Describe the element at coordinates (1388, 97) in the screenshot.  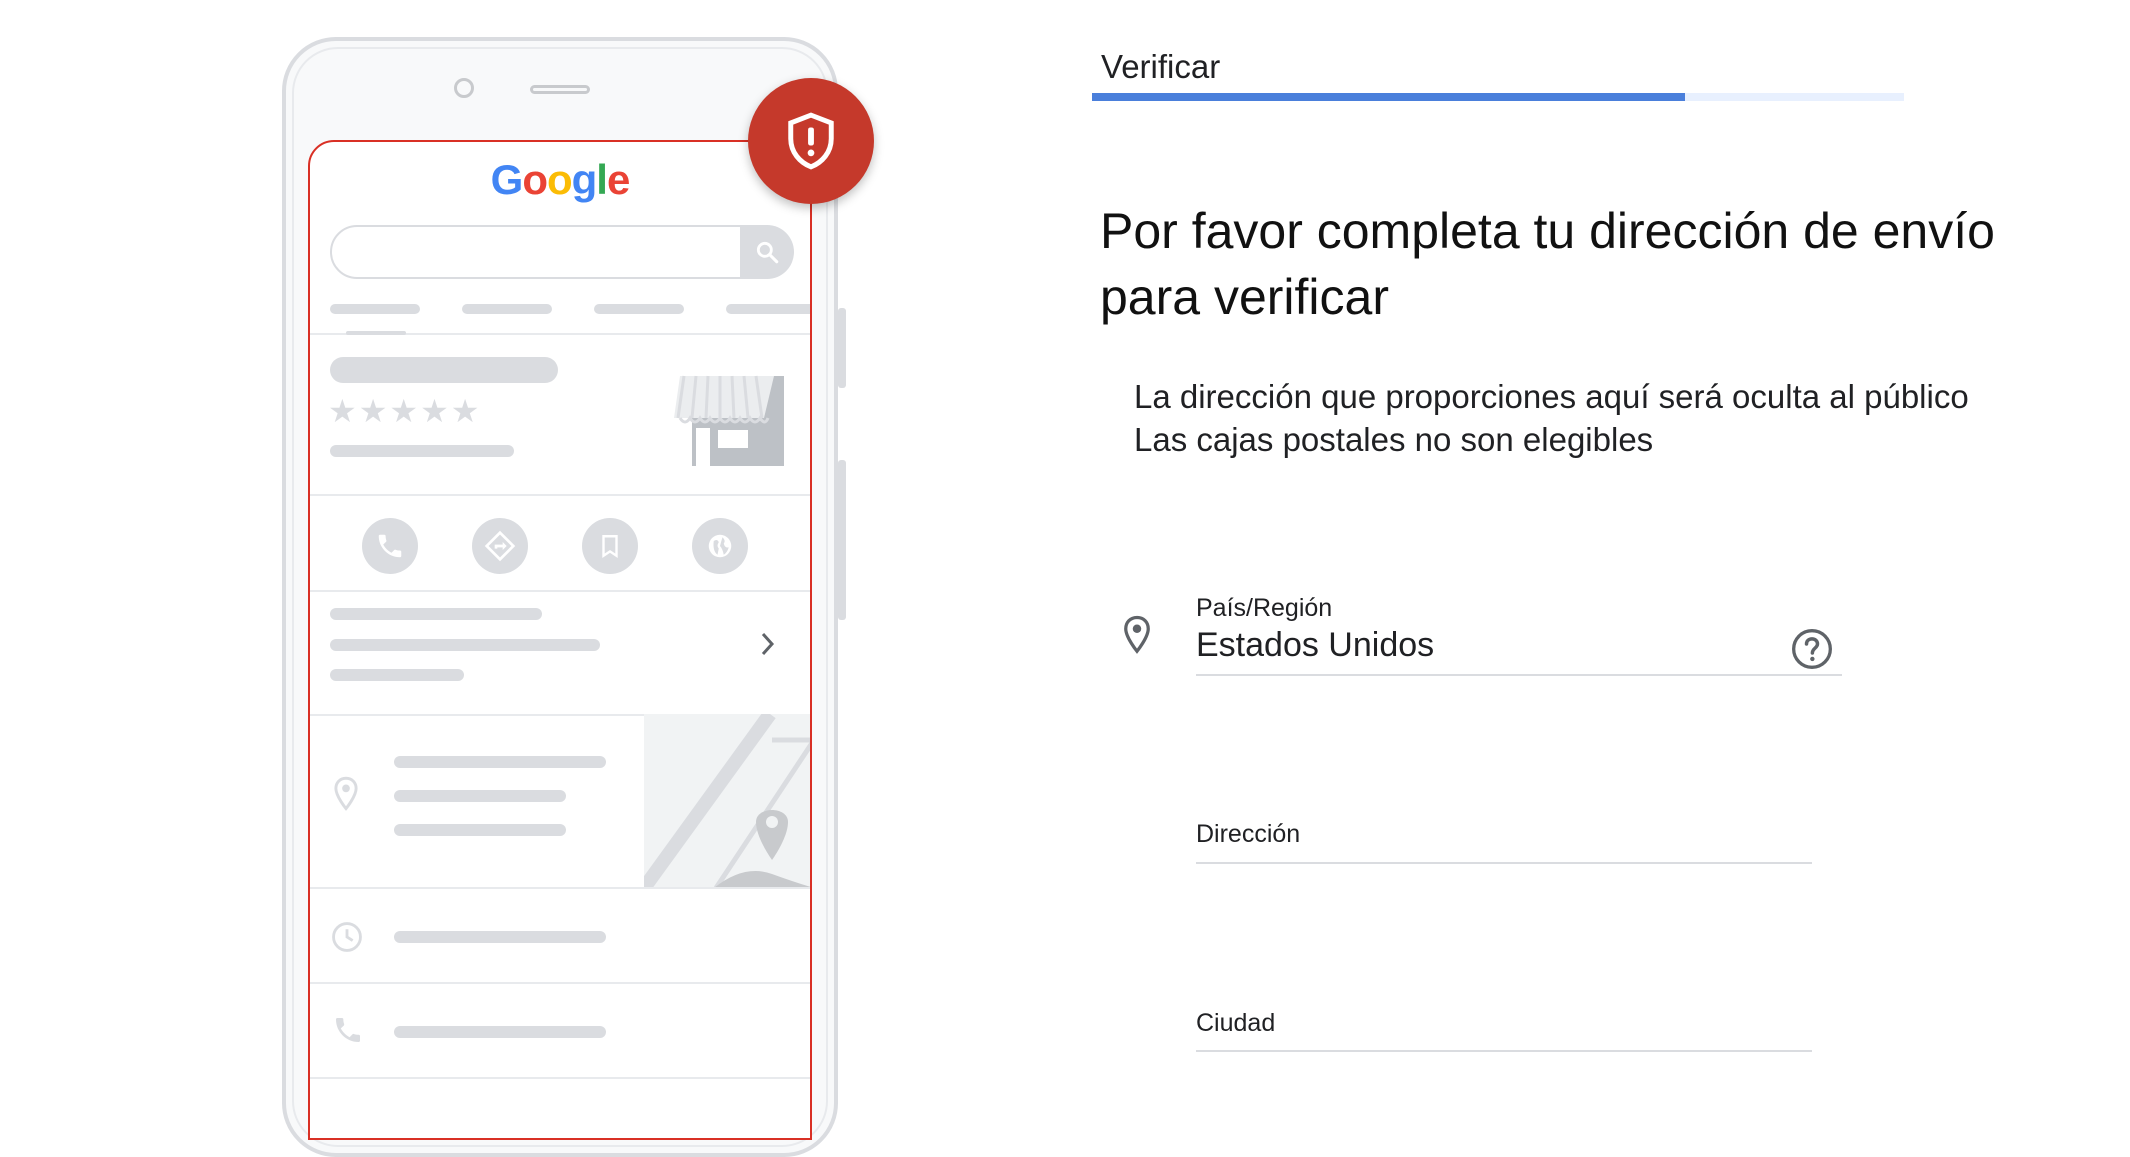
I see `progress-bar-fill` at that location.